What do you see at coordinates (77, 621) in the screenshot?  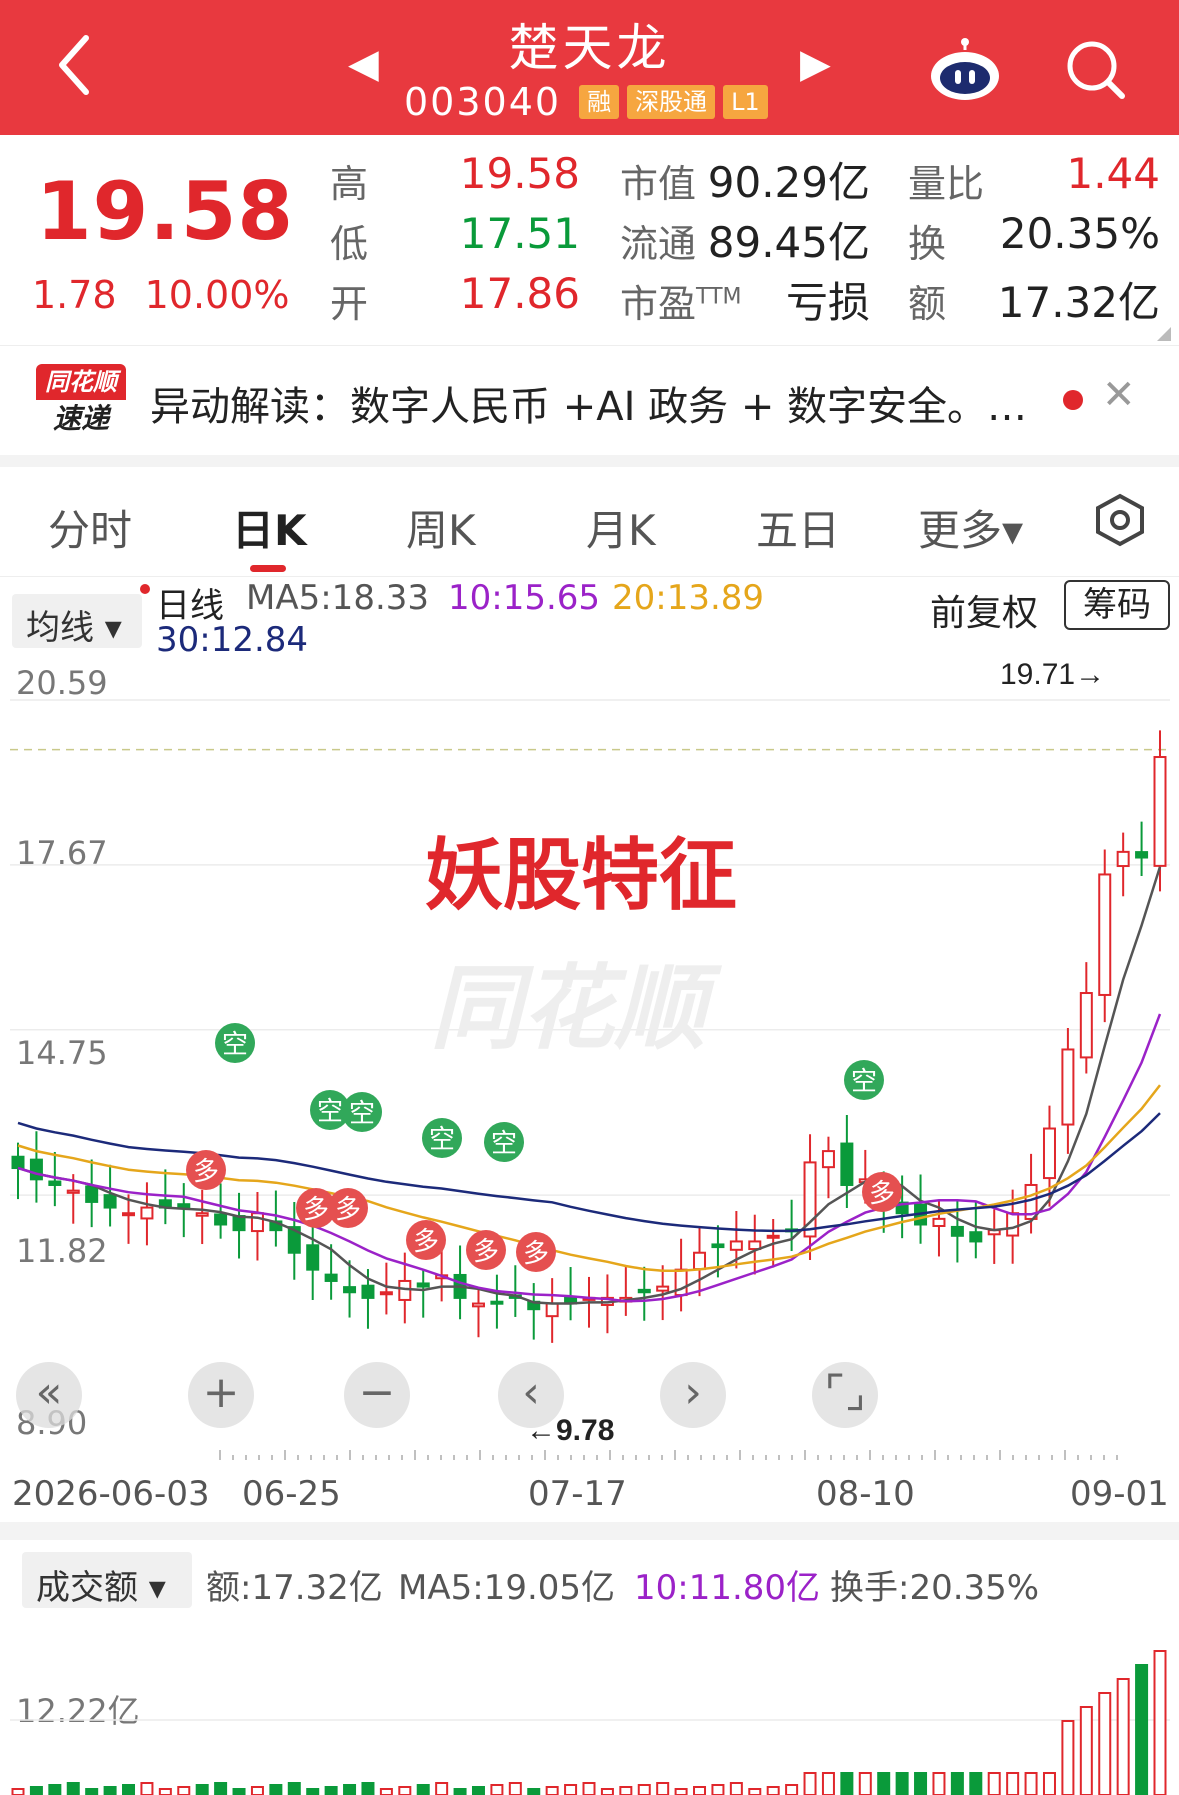 I see `indicator-select: 均线 ▾` at bounding box center [77, 621].